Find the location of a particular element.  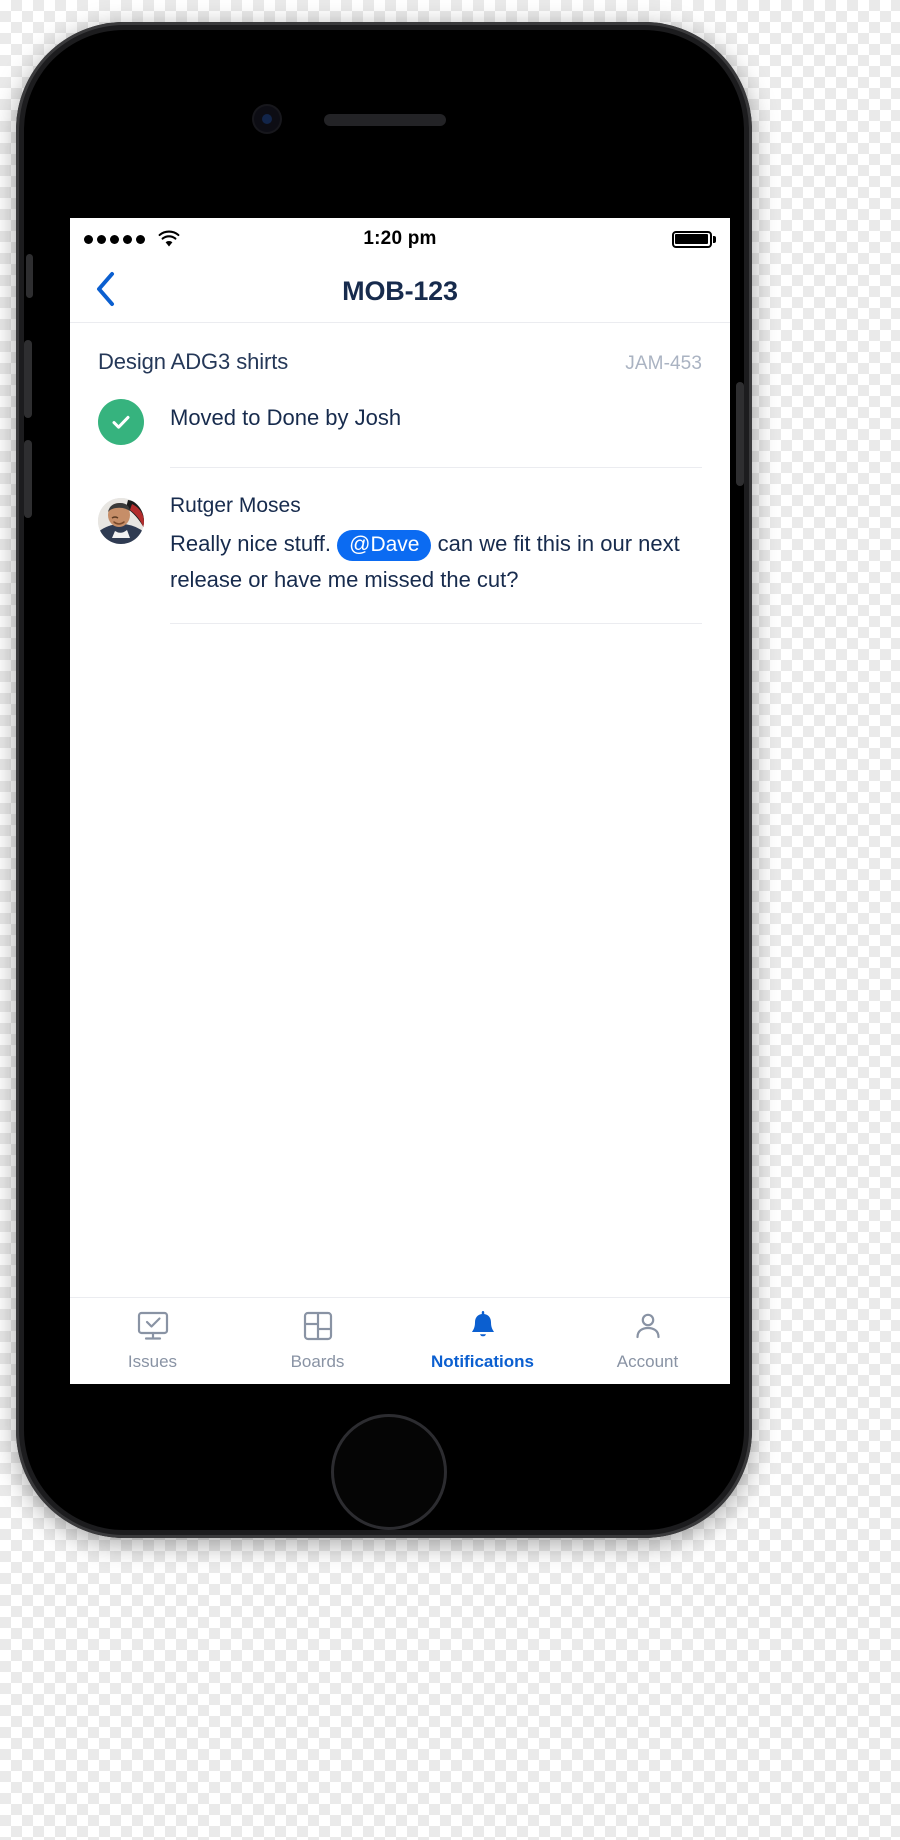

tab-account-label: Account is located at coordinates (647, 1361).